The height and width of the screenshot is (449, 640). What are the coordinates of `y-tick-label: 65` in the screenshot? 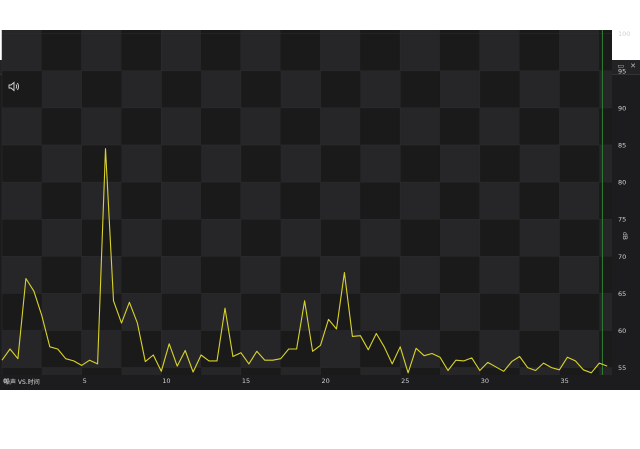 It's located at (622, 294).